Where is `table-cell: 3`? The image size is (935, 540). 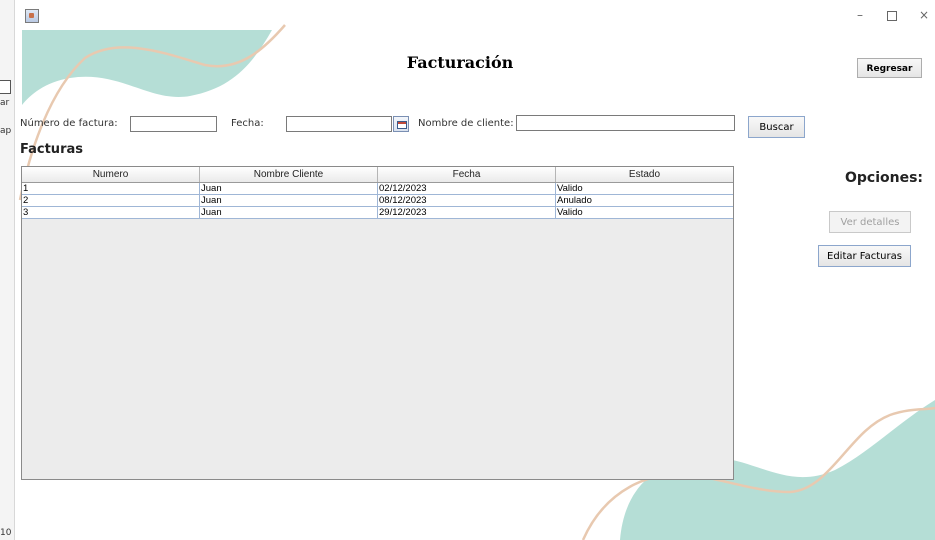 table-cell: 3 is located at coordinates (111, 212).